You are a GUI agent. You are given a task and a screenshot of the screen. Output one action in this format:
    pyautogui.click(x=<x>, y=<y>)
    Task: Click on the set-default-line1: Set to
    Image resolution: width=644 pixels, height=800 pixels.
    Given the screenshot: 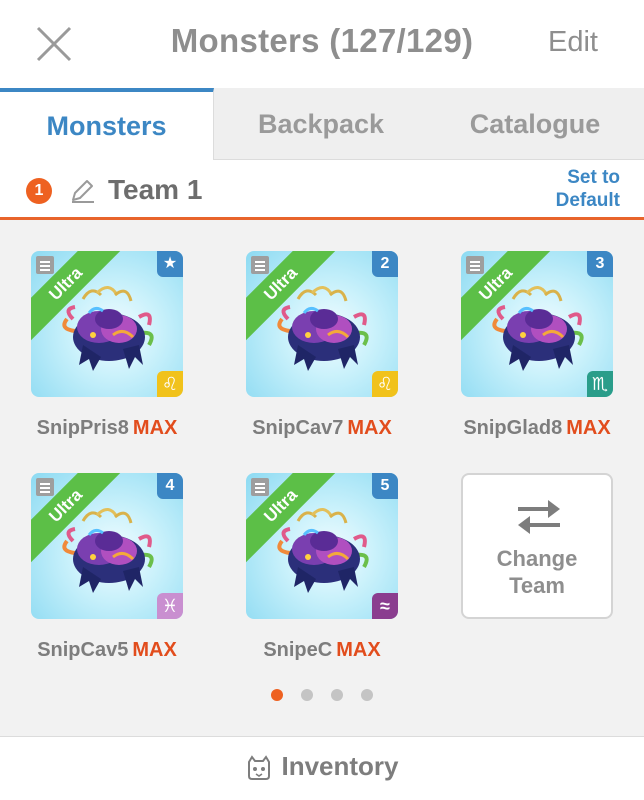 What is the action you would take?
    pyautogui.click(x=593, y=177)
    